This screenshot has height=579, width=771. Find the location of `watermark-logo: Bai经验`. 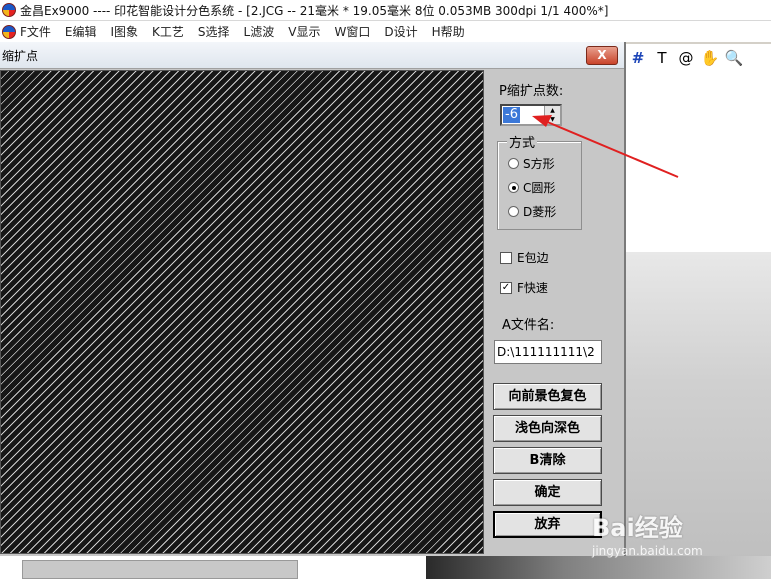

watermark-logo: Bai经验 is located at coordinates (637, 528).